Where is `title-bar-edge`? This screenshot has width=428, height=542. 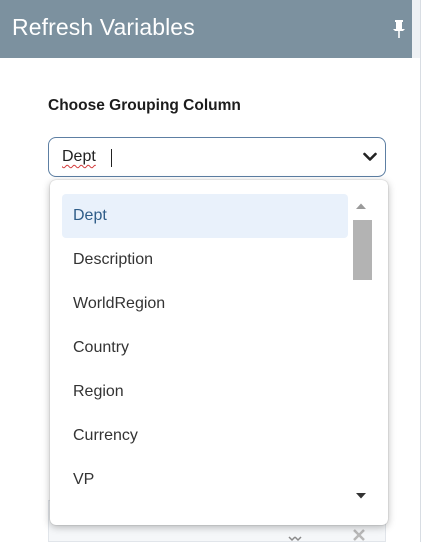 title-bar-edge is located at coordinates (416, 29).